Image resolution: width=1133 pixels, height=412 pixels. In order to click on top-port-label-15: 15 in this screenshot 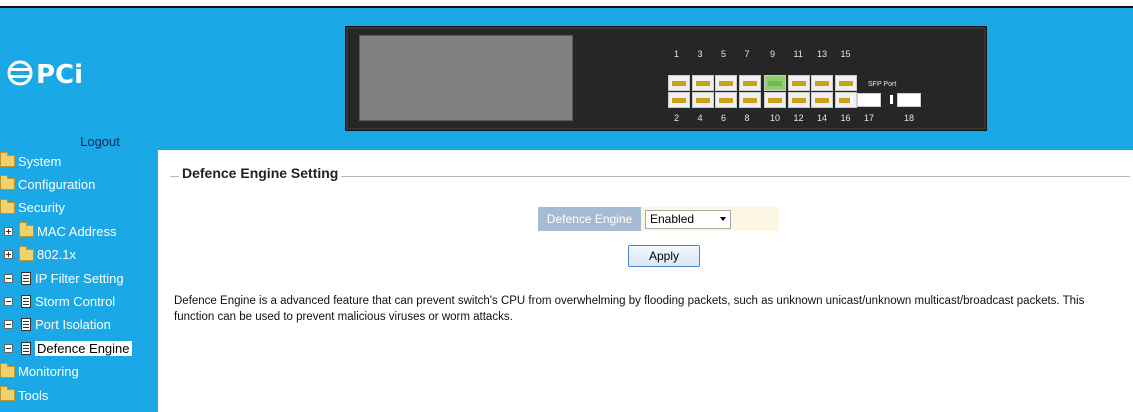, I will do `click(845, 54)`.